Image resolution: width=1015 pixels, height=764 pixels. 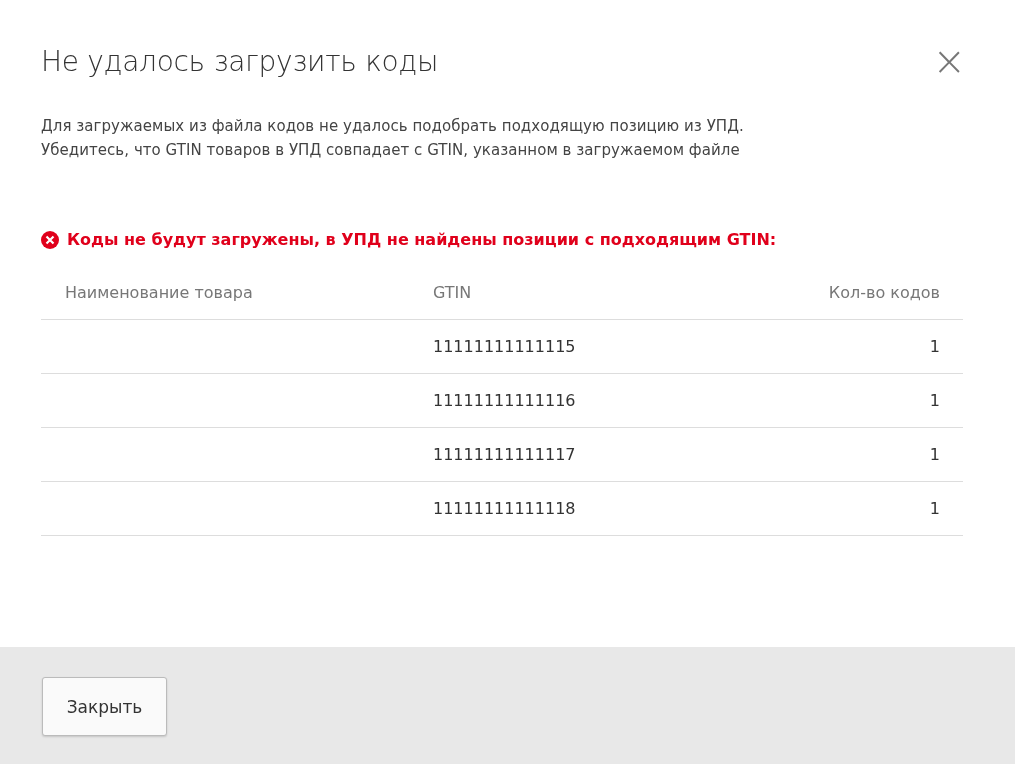 I want to click on column-header: Наименование товара, so click(x=159, y=292).